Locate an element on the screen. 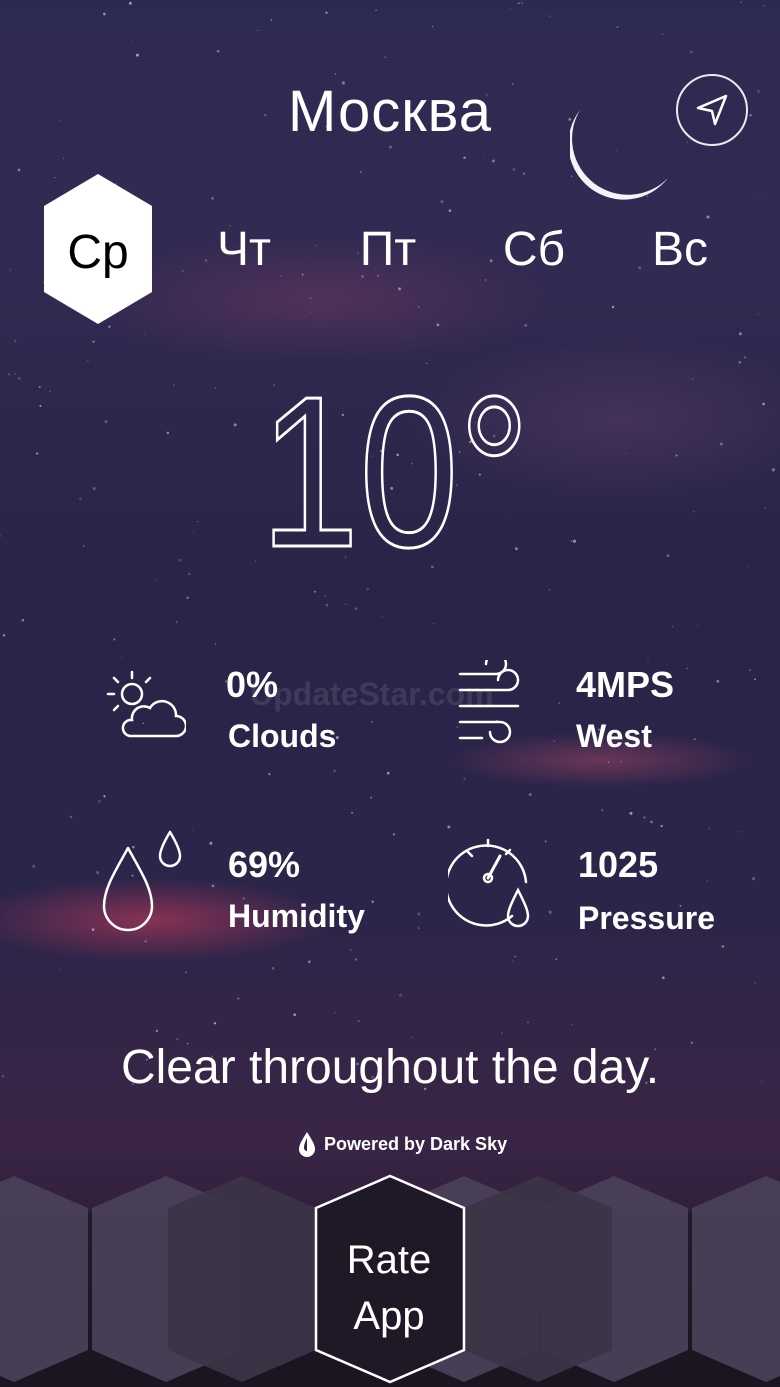 Image resolution: width=780 pixels, height=1387 pixels. day-tab-active: Ср is located at coordinates (98, 249).